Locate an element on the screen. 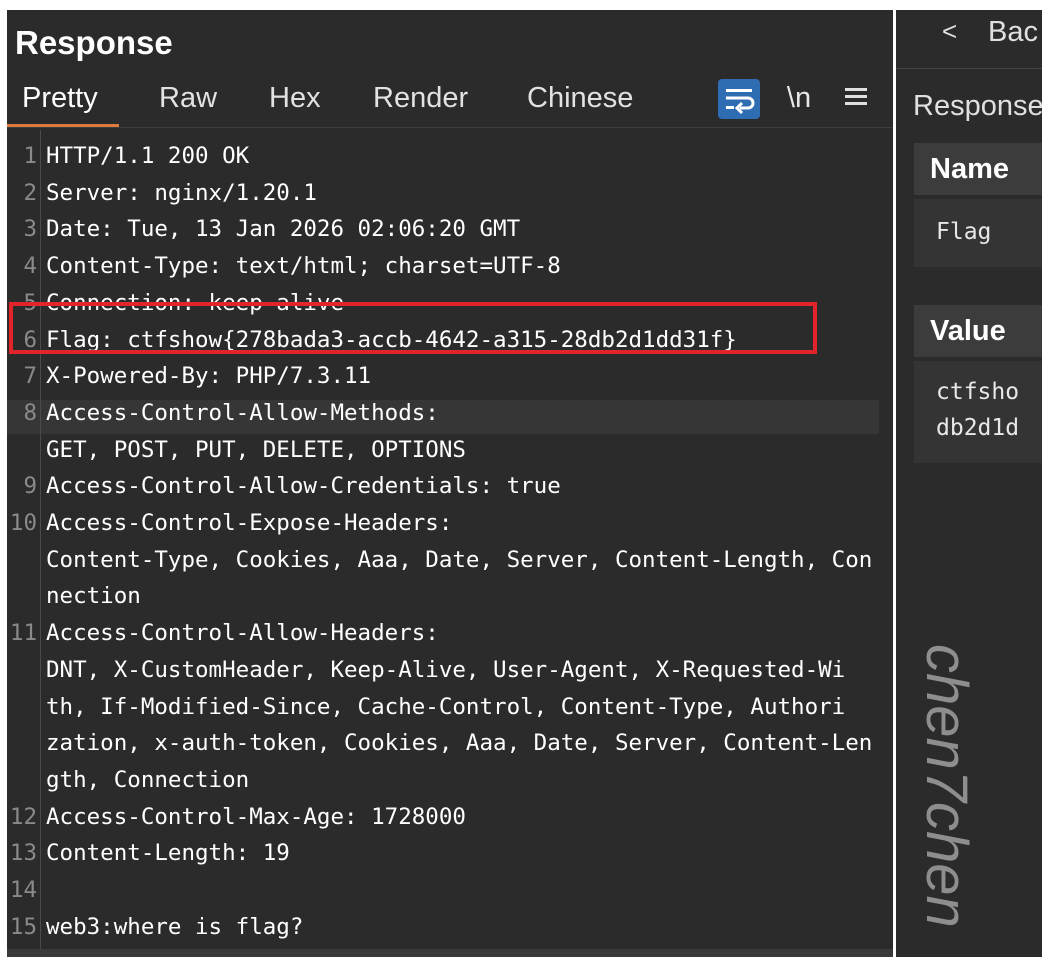 This screenshot has width=1042, height=961. value-line: db2d1d is located at coordinates (978, 428).